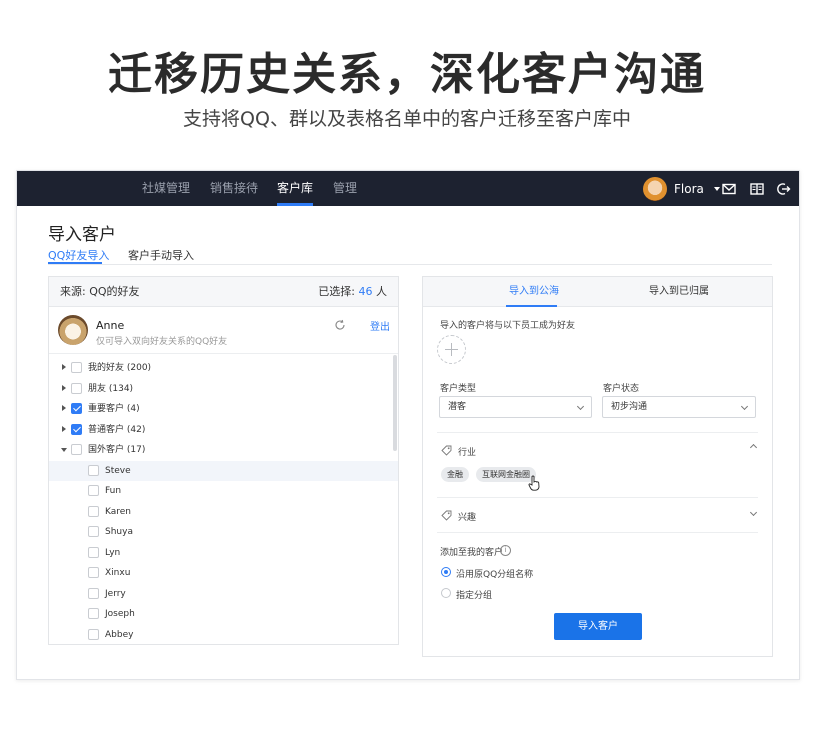 This screenshot has width=814, height=731. I want to click on customer-status-select: 初步沟通, so click(679, 407).